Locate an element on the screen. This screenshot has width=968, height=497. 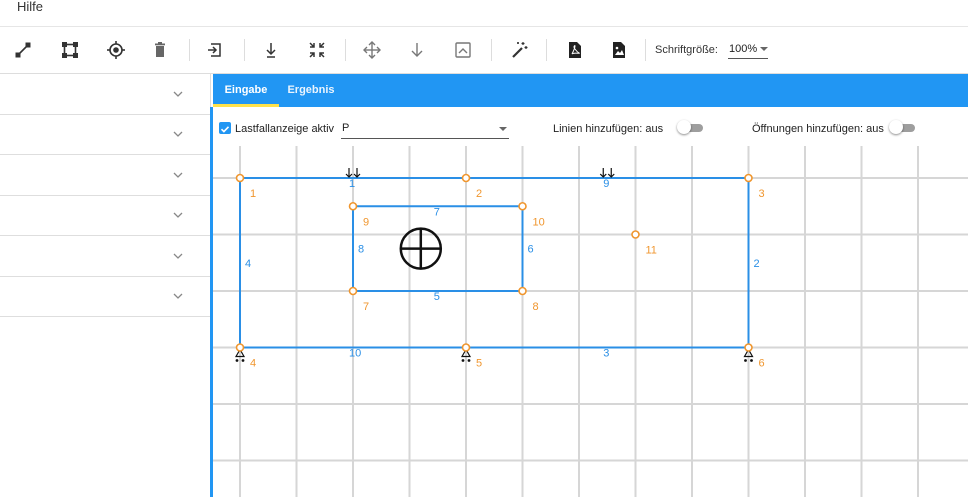
font-size-label: Schriftgröße: is located at coordinates (686, 50).